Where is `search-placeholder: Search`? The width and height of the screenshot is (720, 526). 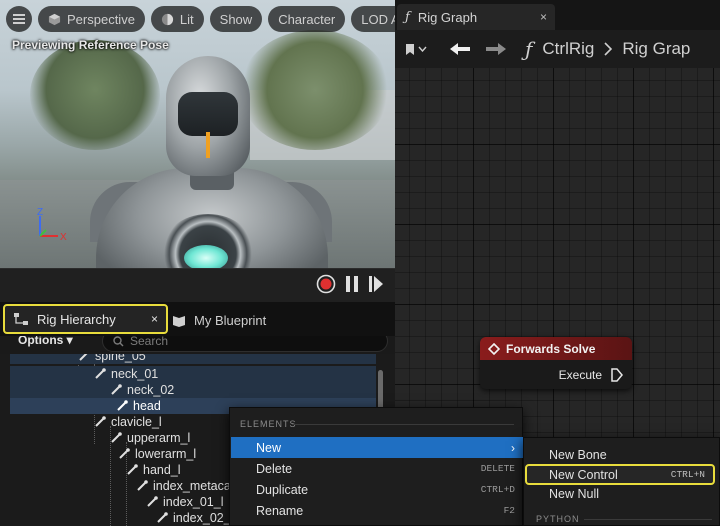 search-placeholder: Search is located at coordinates (149, 342).